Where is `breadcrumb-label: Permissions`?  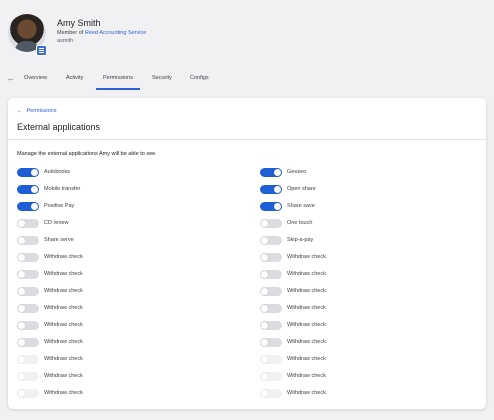
breadcrumb-label: Permissions is located at coordinates (41, 111).